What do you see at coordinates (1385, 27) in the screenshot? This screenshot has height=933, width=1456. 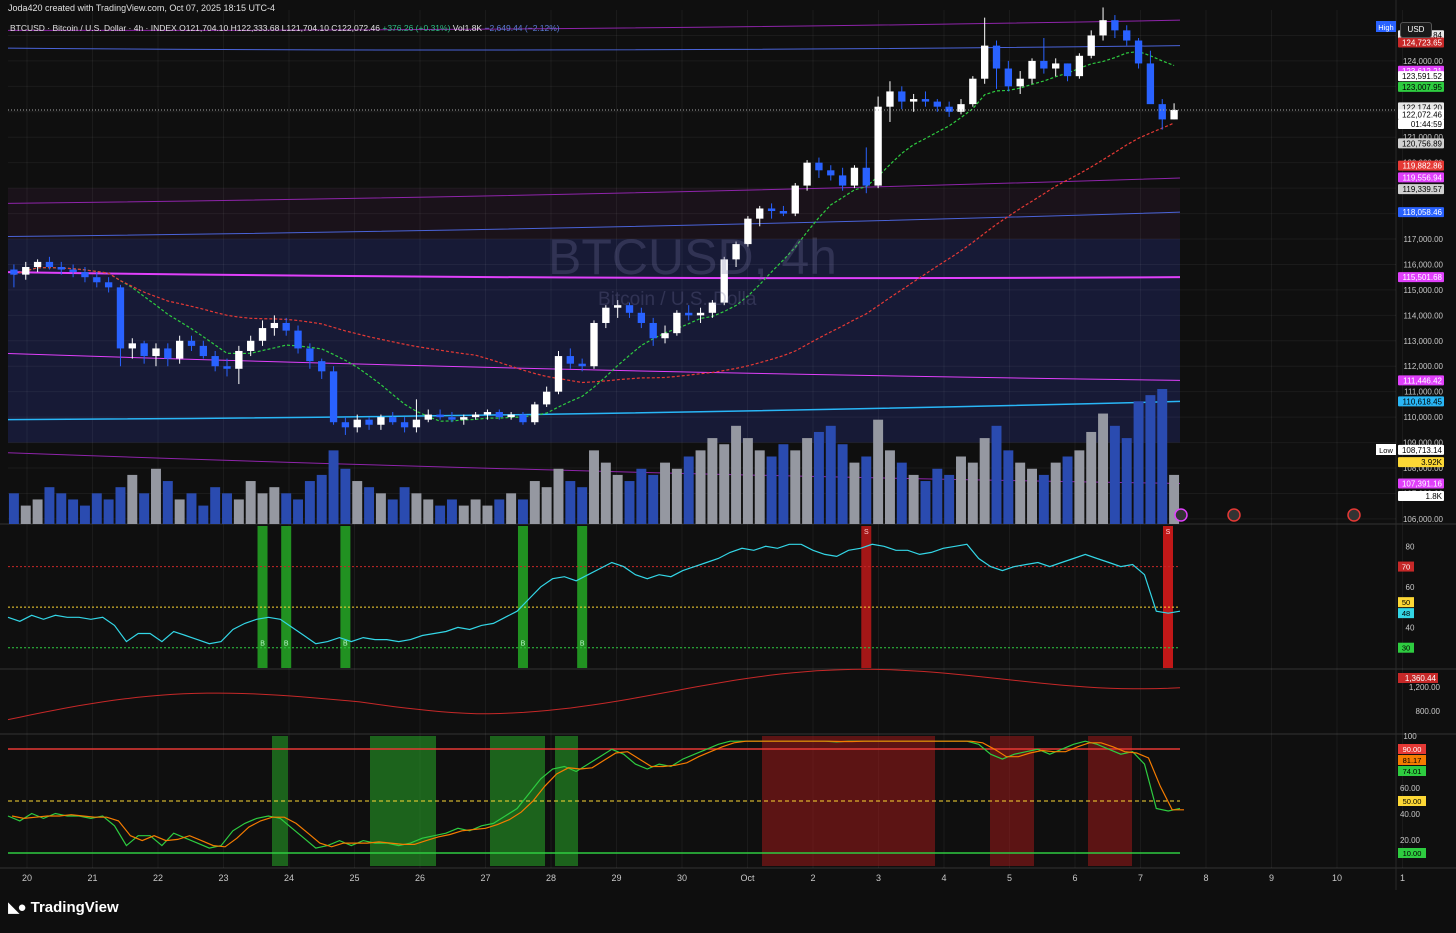 I see `high-tag-text: High` at bounding box center [1385, 27].